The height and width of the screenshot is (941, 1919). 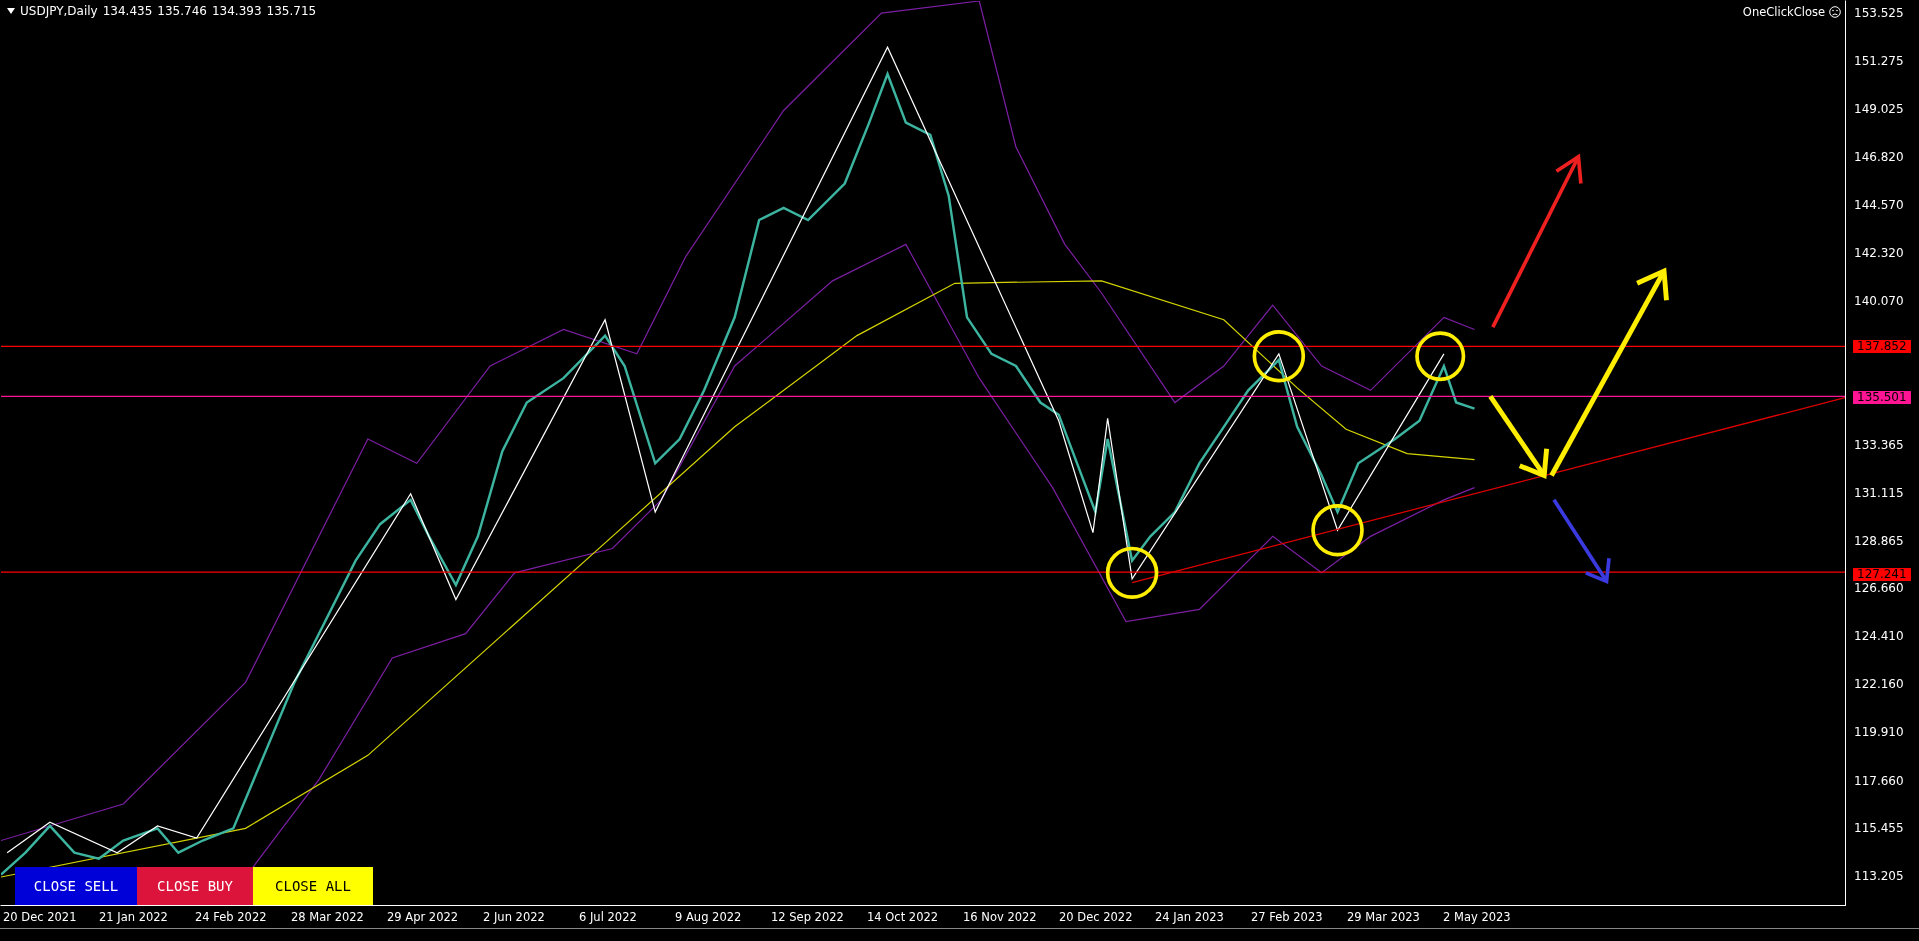 What do you see at coordinates (1879, 588) in the screenshot?
I see `price-axis-label: 126.660` at bounding box center [1879, 588].